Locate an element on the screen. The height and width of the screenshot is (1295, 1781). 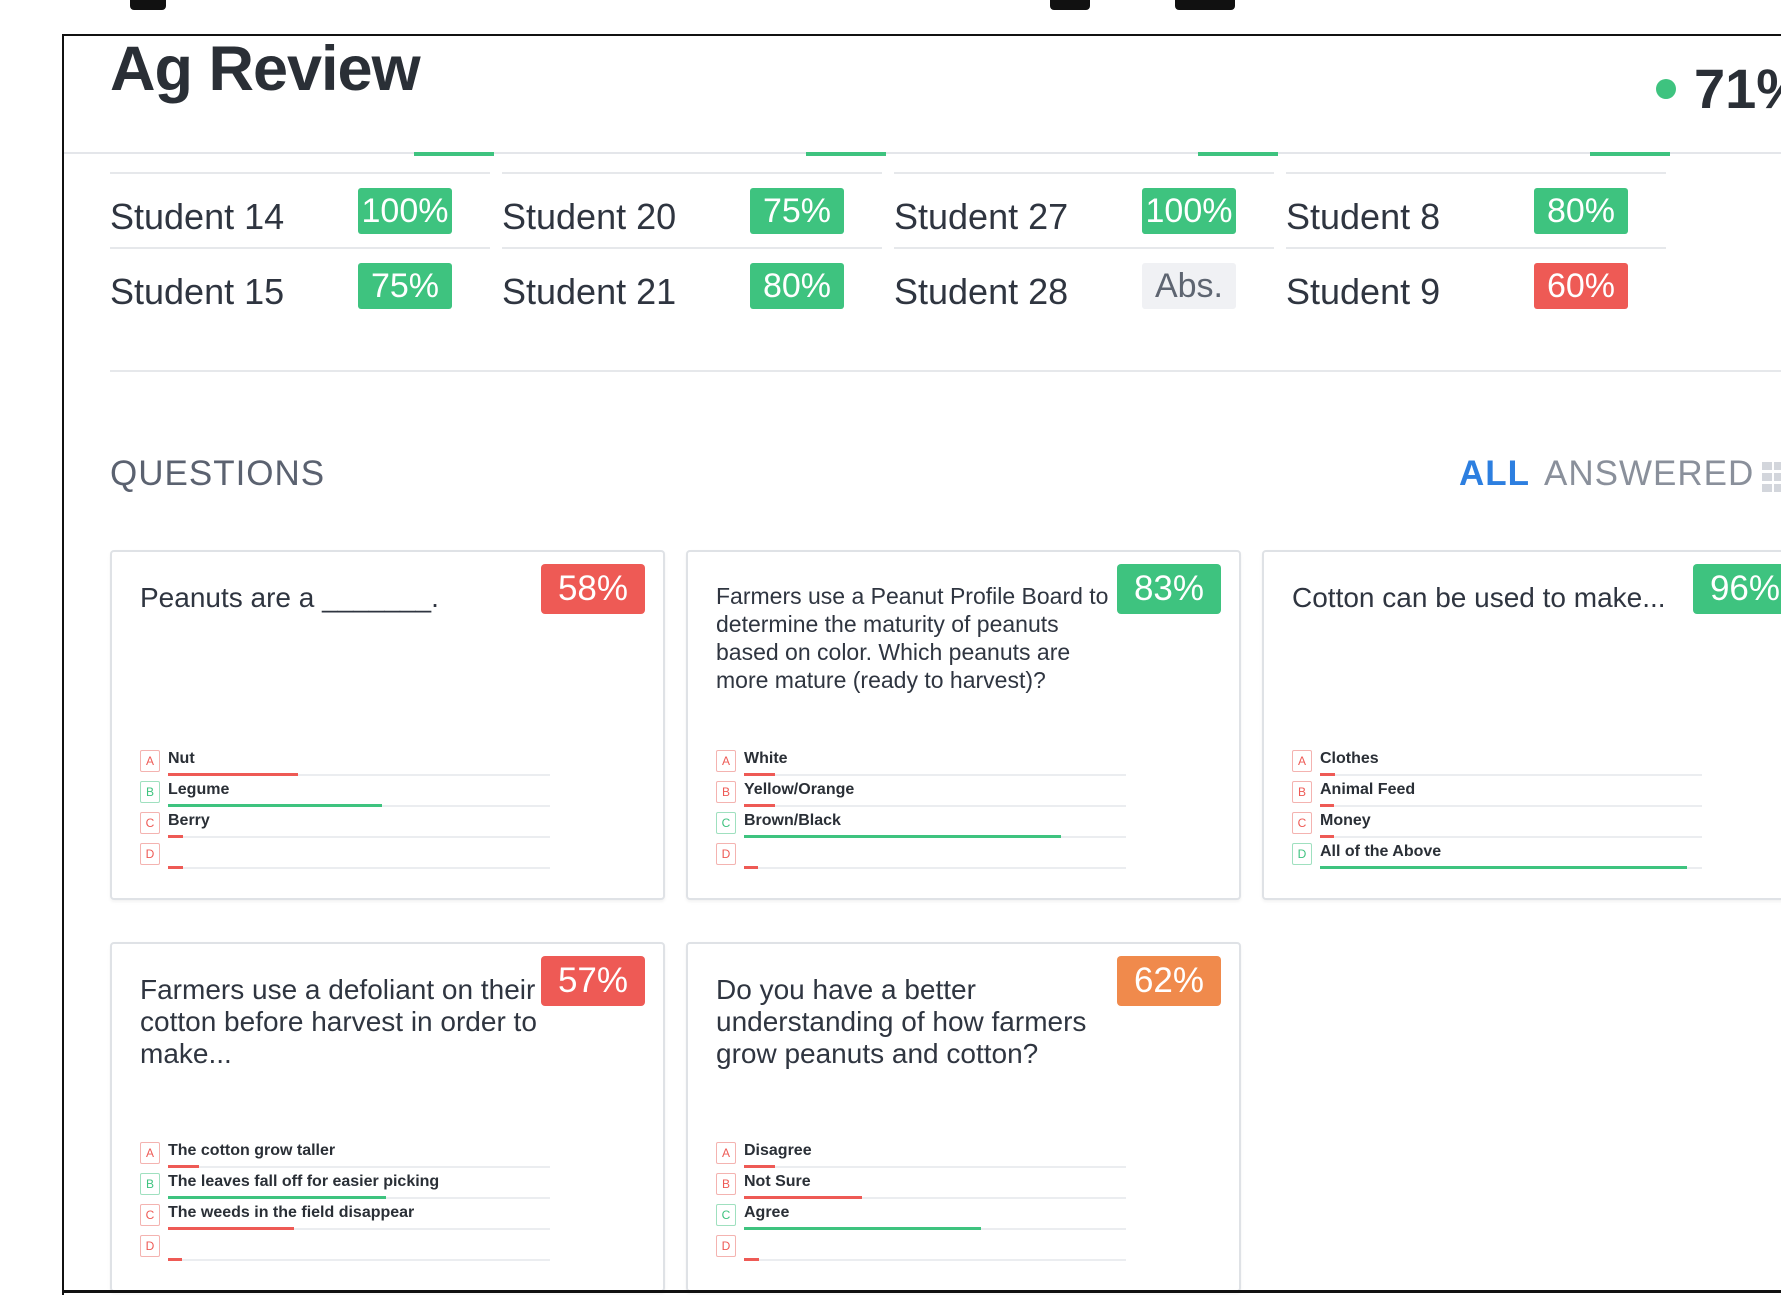
student-row: Student 28 Abs. is located at coordinates (1084, 284).